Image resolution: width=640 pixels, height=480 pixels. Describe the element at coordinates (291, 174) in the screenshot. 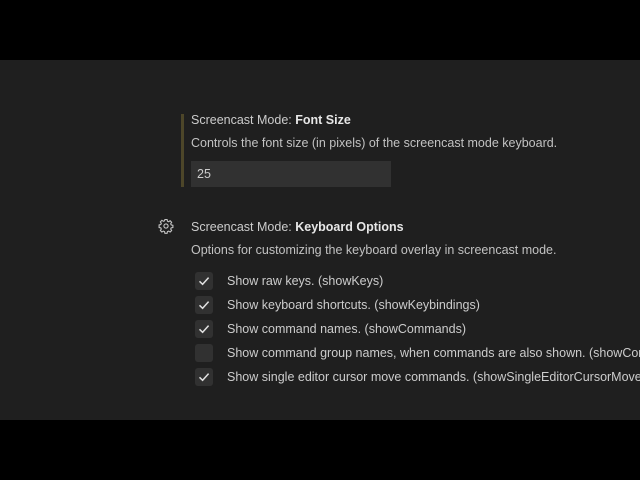

I see `font-size-input` at that location.